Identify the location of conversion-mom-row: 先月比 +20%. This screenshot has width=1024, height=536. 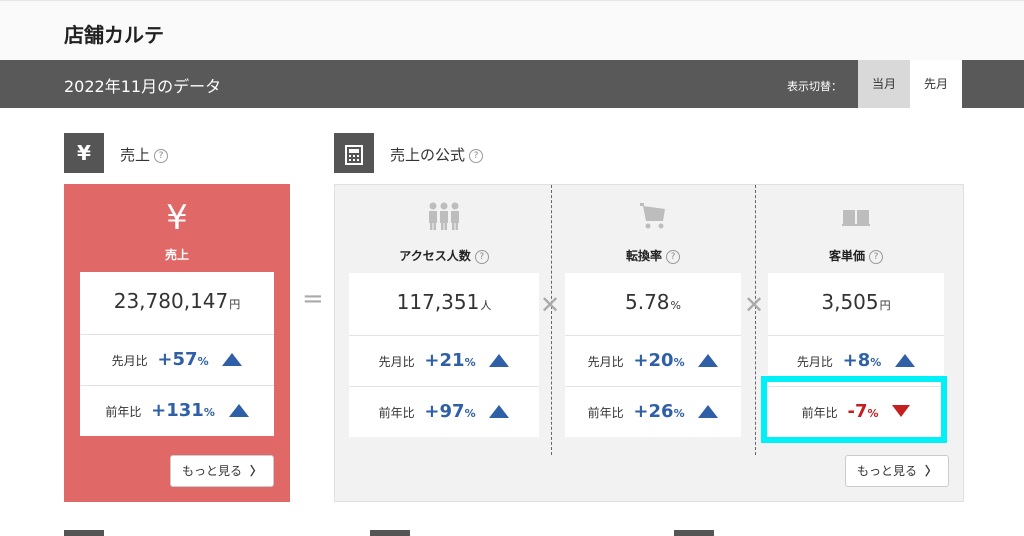
(653, 360).